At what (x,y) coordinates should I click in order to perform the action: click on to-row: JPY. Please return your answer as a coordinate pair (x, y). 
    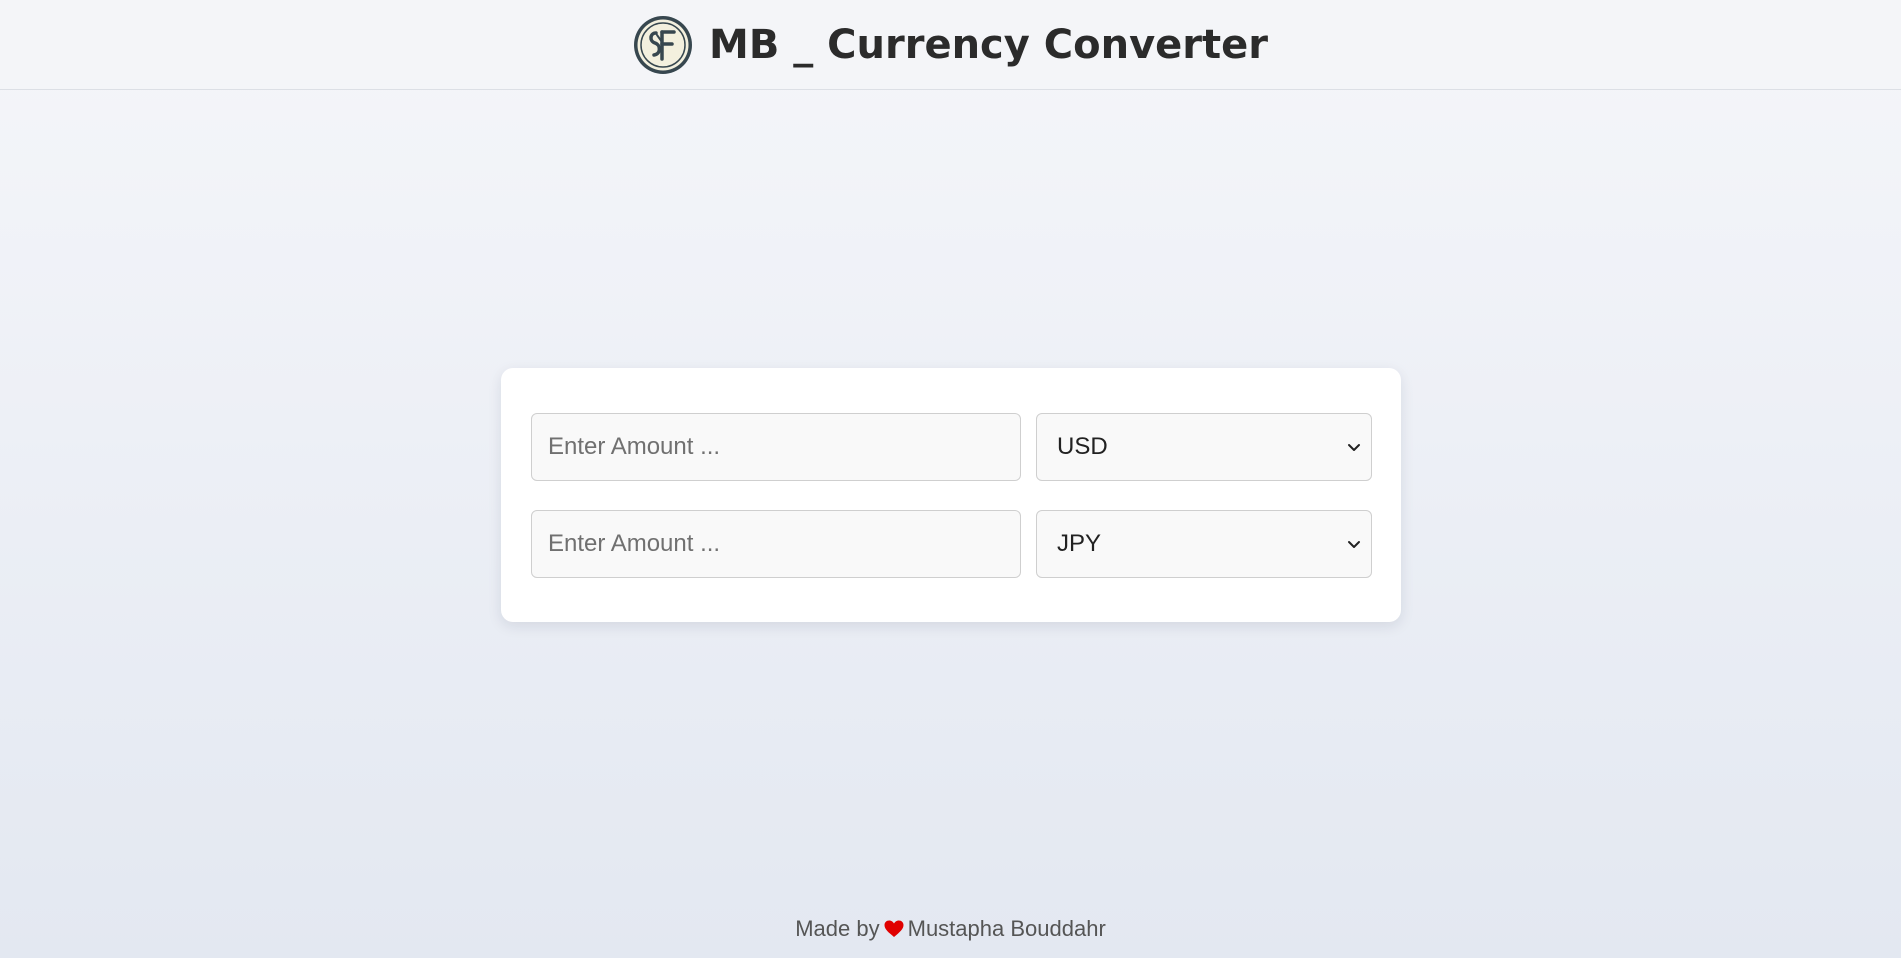
    Looking at the image, I should click on (951, 544).